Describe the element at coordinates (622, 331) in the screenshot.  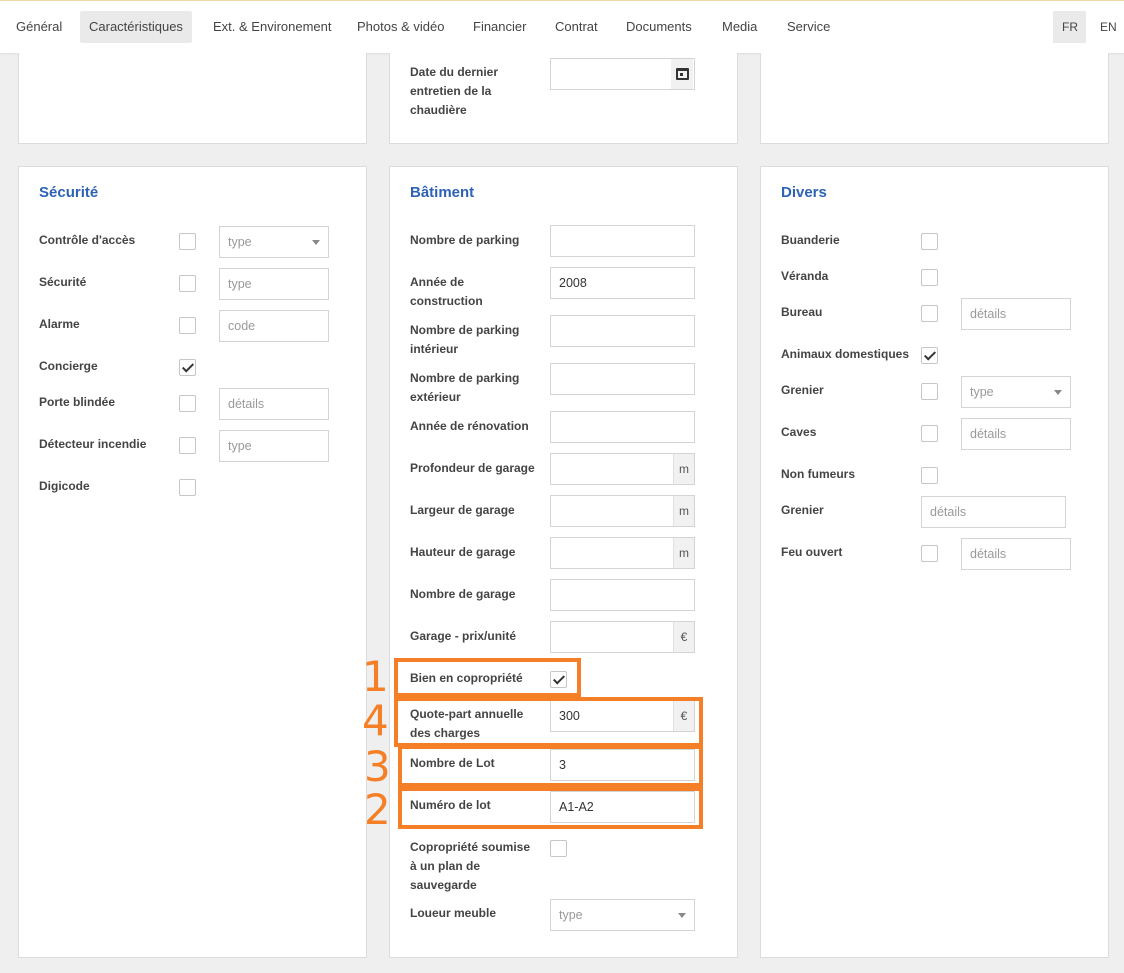
I see `parking-interieur-input` at that location.